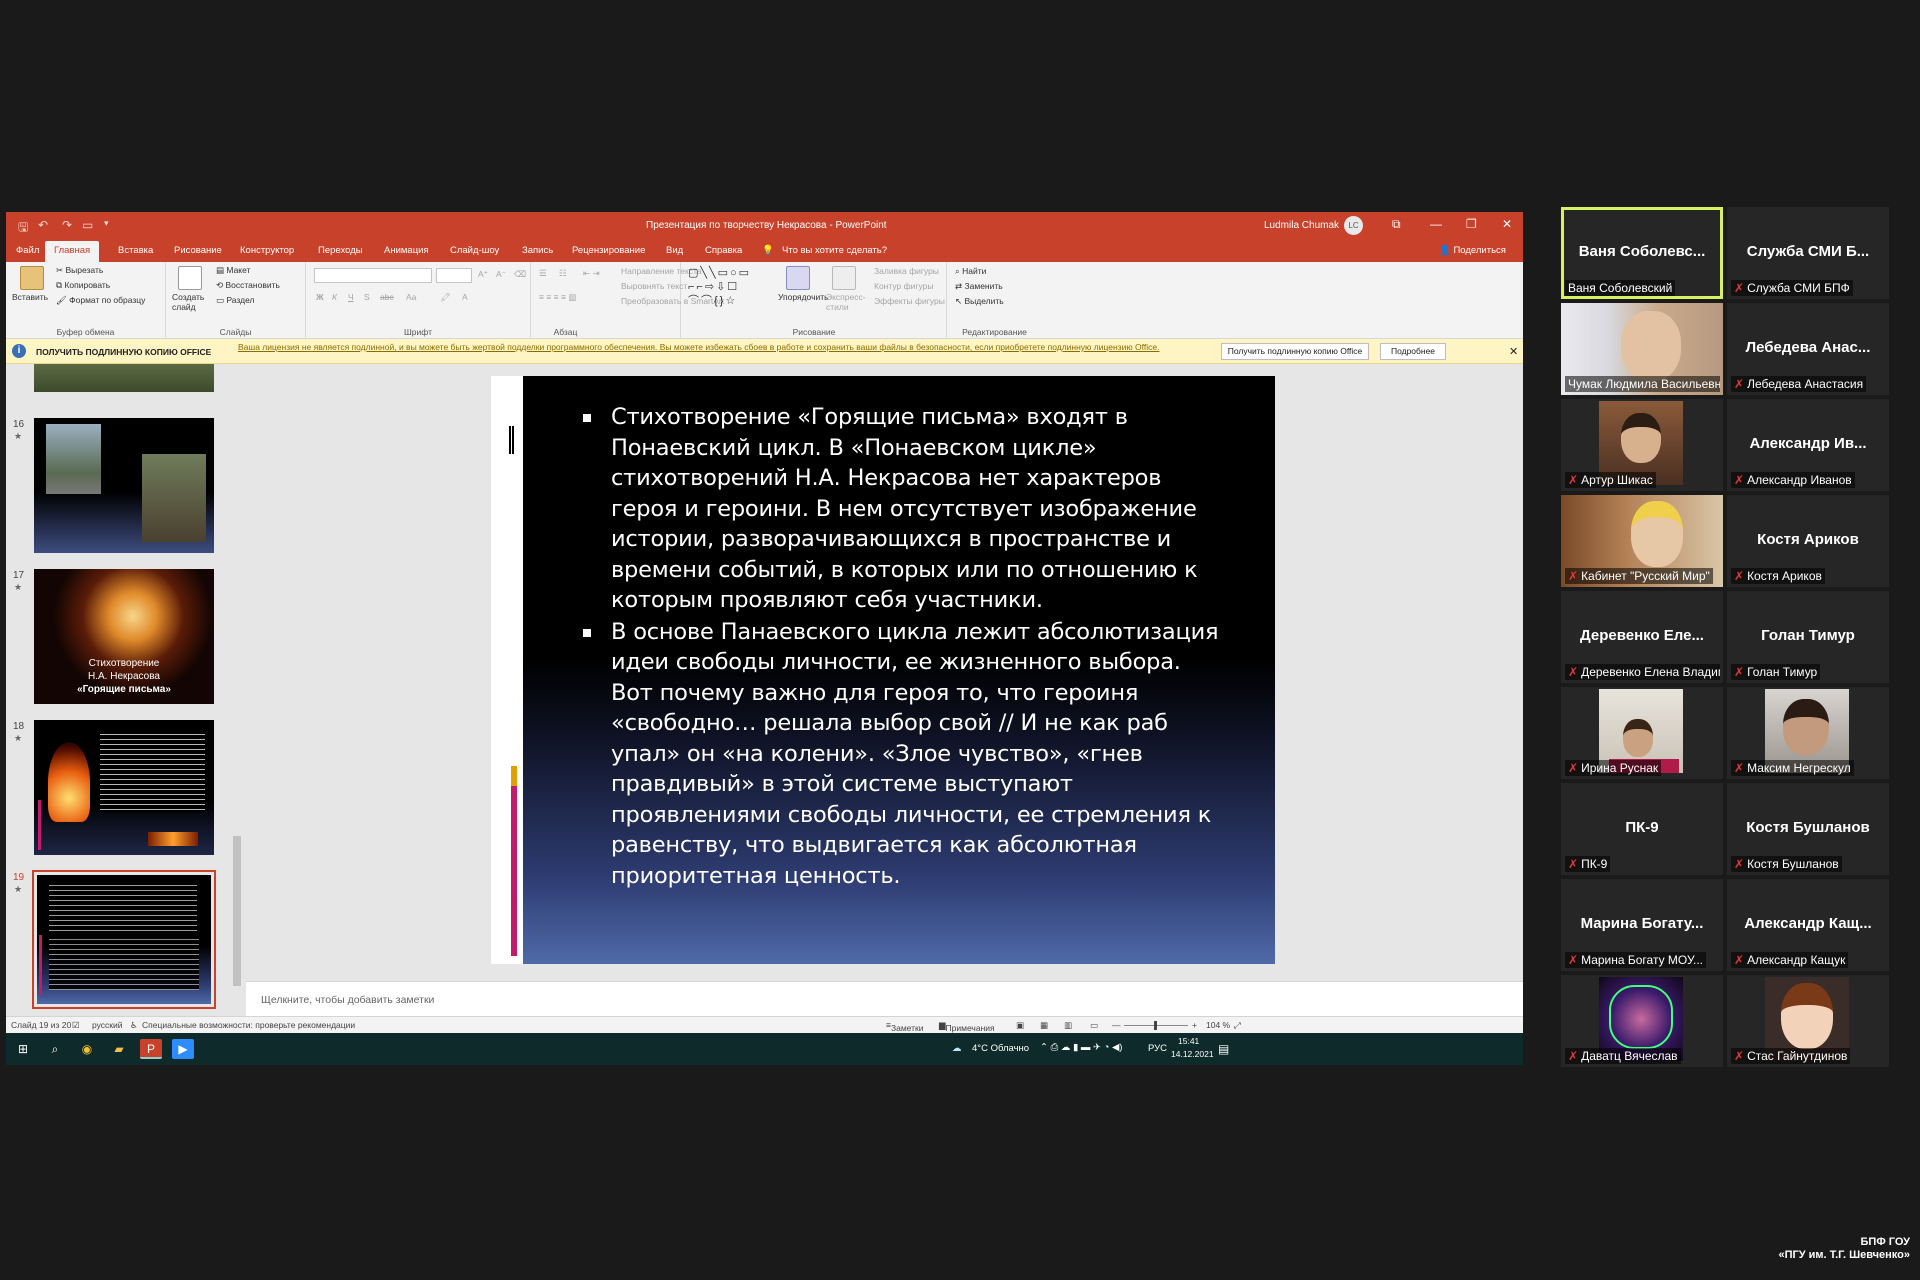  What do you see at coordinates (406, 250) in the screenshot?
I see `tab-animations: Анимация` at bounding box center [406, 250].